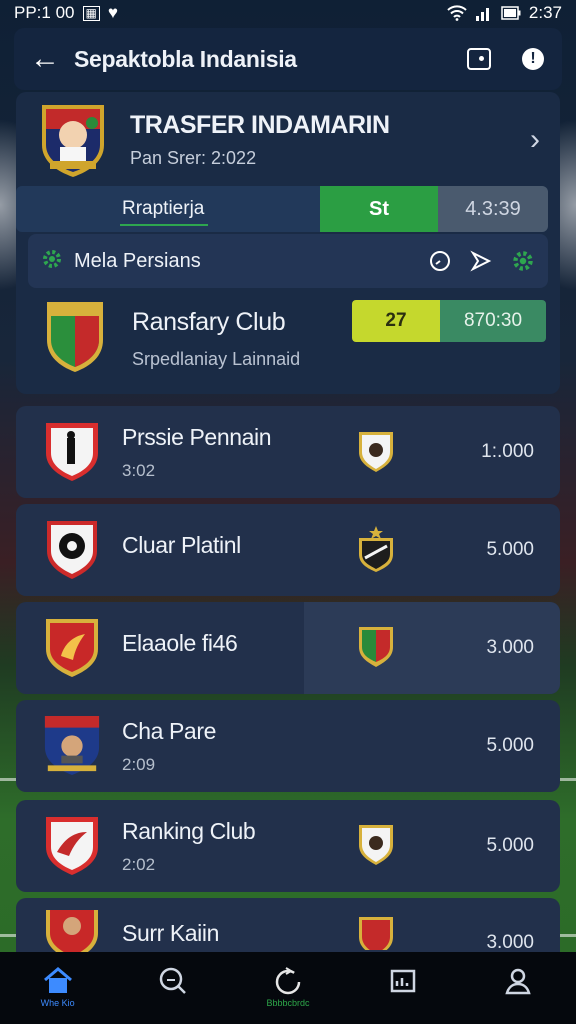  What do you see at coordinates (507, 451) in the screenshot?
I see `list-item-value: 1:.000` at bounding box center [507, 451].